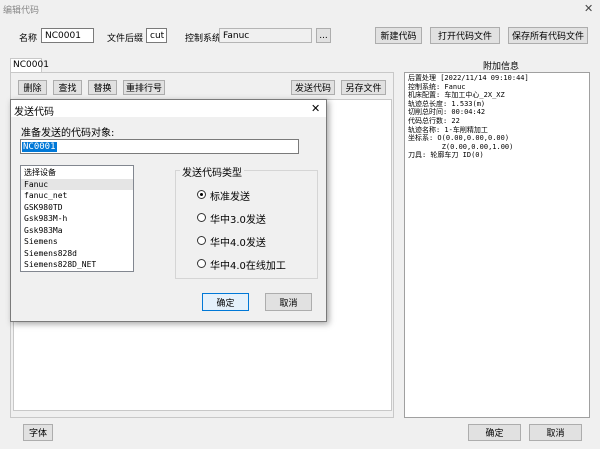 The image size is (600, 449). I want to click on window-title: 编辑代码, so click(21, 11).